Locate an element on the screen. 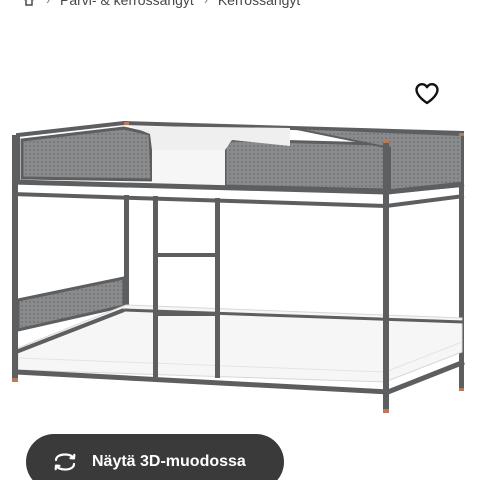 Image resolution: width=480 pixels, height=480 pixels. add-to-favourites-button is located at coordinates (427, 94).